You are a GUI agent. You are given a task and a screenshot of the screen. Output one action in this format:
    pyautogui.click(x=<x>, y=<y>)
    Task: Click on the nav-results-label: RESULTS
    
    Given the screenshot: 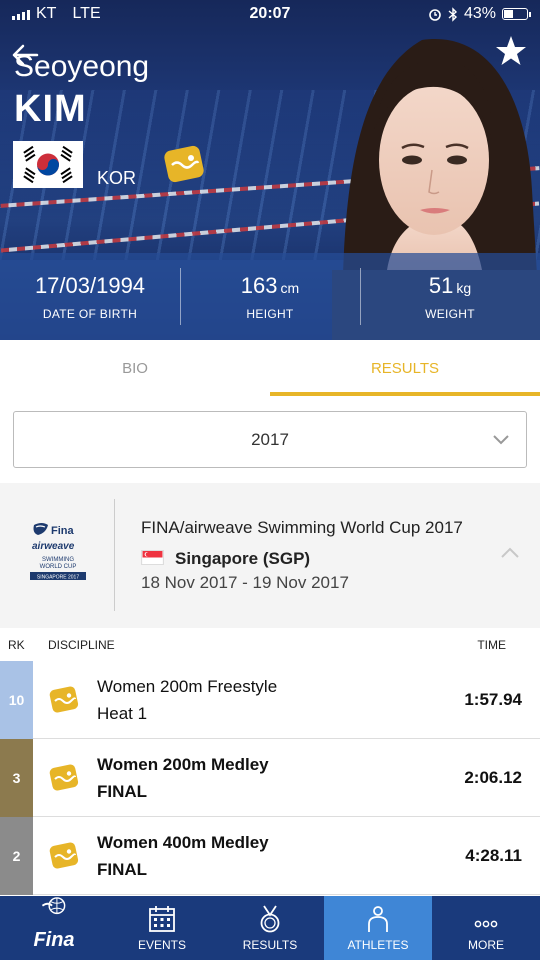 What is the action you would take?
    pyautogui.click(x=270, y=945)
    